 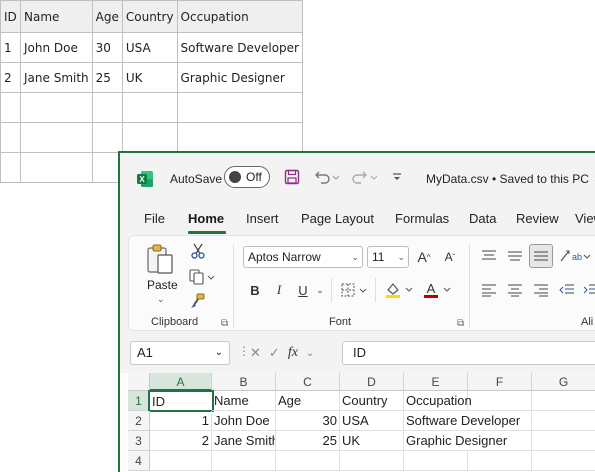 What do you see at coordinates (139, 382) in the screenshot?
I see `select-all-corner` at bounding box center [139, 382].